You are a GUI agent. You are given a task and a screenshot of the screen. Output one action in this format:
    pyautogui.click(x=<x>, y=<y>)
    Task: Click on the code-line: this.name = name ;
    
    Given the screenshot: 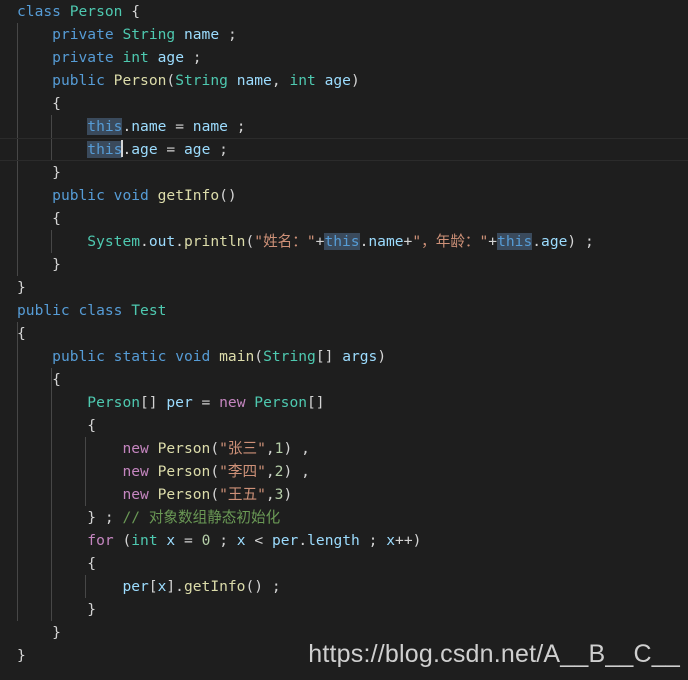 What is the action you would take?
    pyautogui.click(x=344, y=126)
    